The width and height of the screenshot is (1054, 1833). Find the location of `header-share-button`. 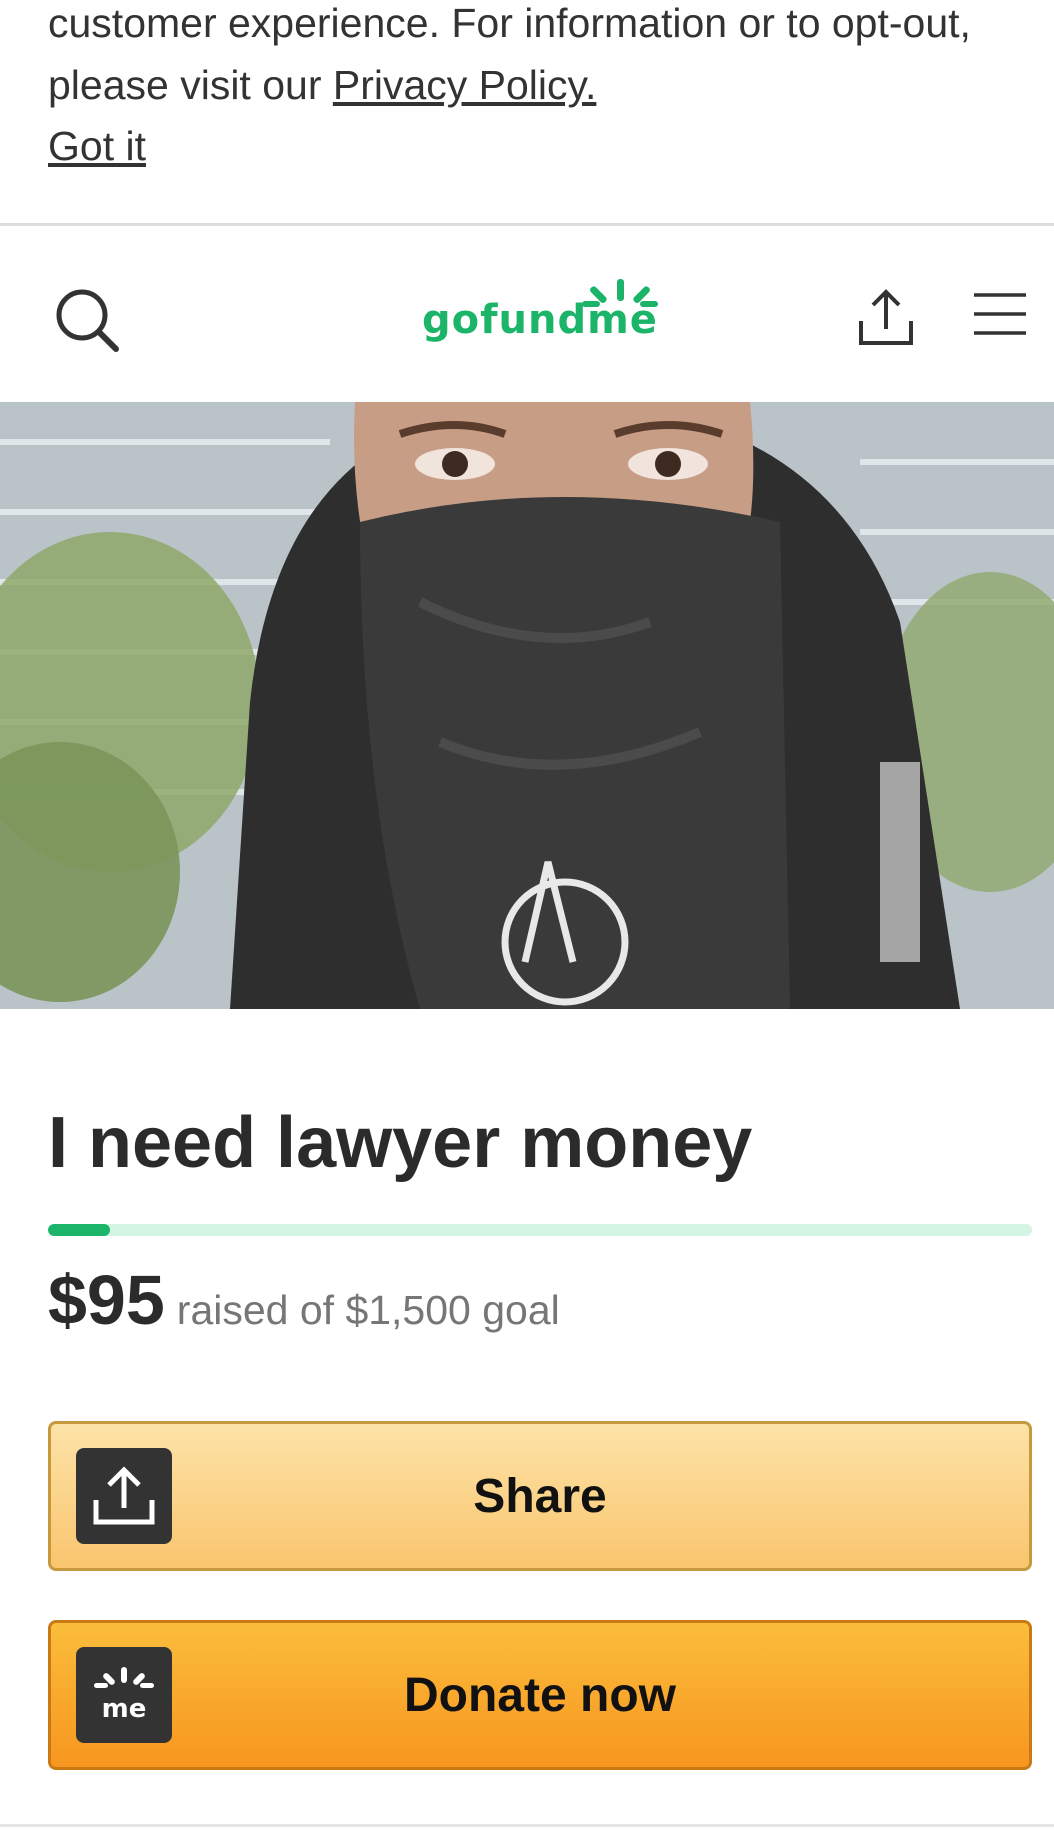

header-share-button is located at coordinates (886, 317).